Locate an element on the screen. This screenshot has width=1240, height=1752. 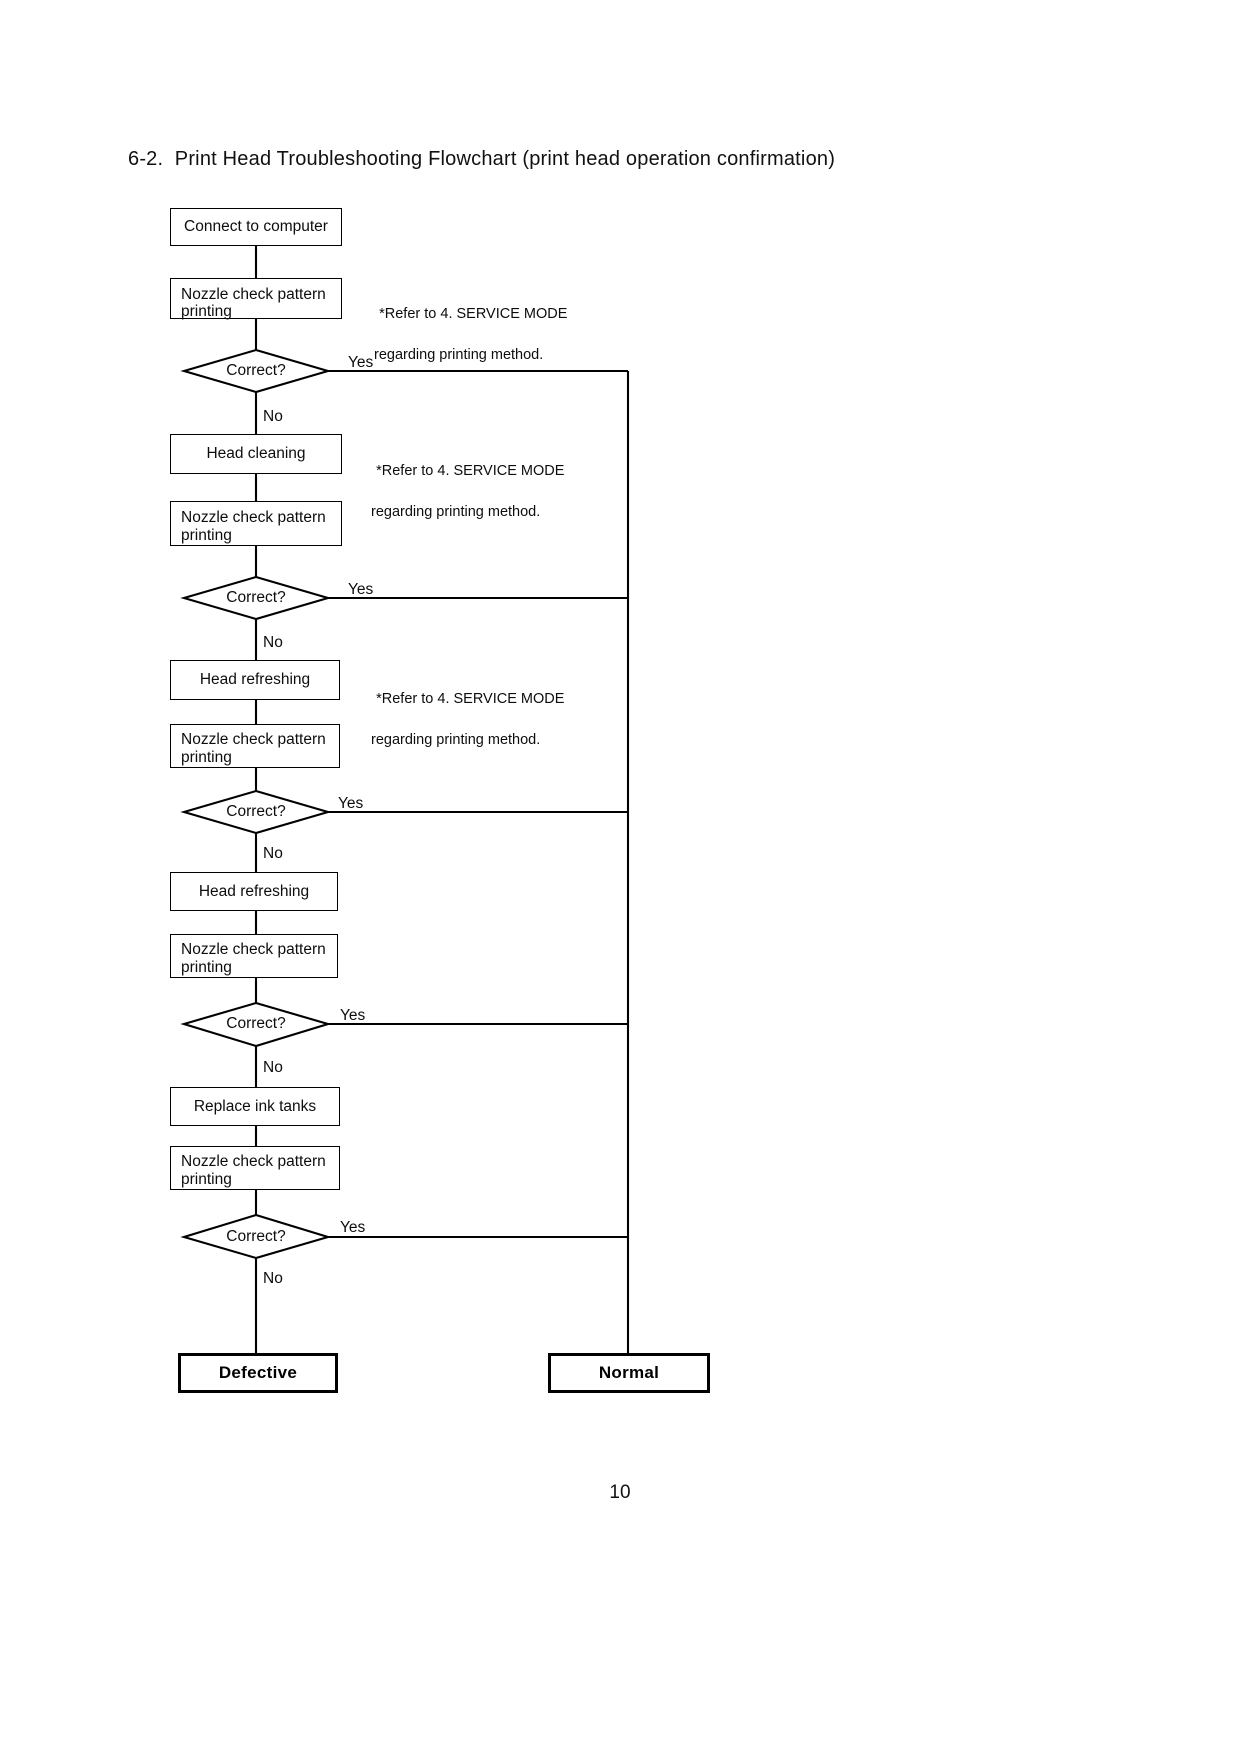
terminator-normal: Normal is located at coordinates (629, 1373).